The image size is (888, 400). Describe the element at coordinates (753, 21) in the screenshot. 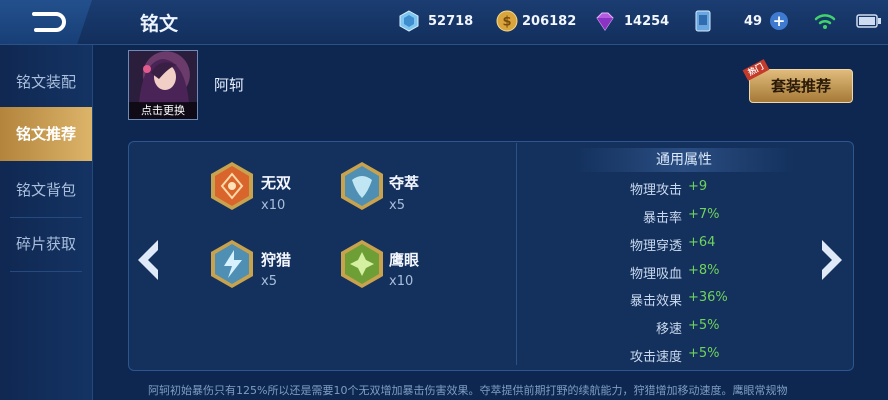

I see `inscription-card-count: 49` at that location.